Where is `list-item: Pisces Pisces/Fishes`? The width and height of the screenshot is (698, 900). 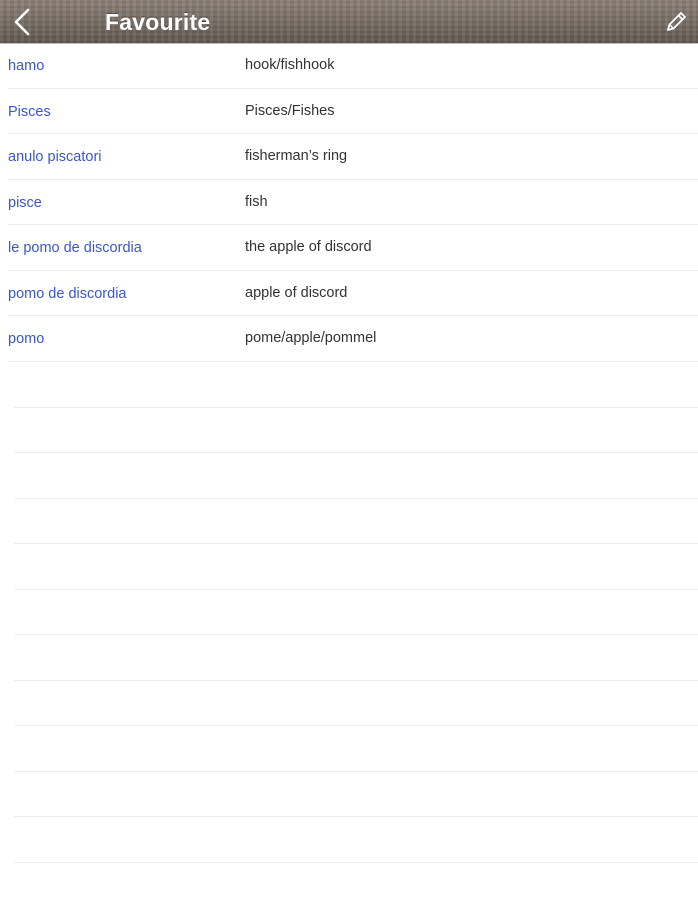 list-item: Pisces Pisces/Fishes is located at coordinates (353, 111).